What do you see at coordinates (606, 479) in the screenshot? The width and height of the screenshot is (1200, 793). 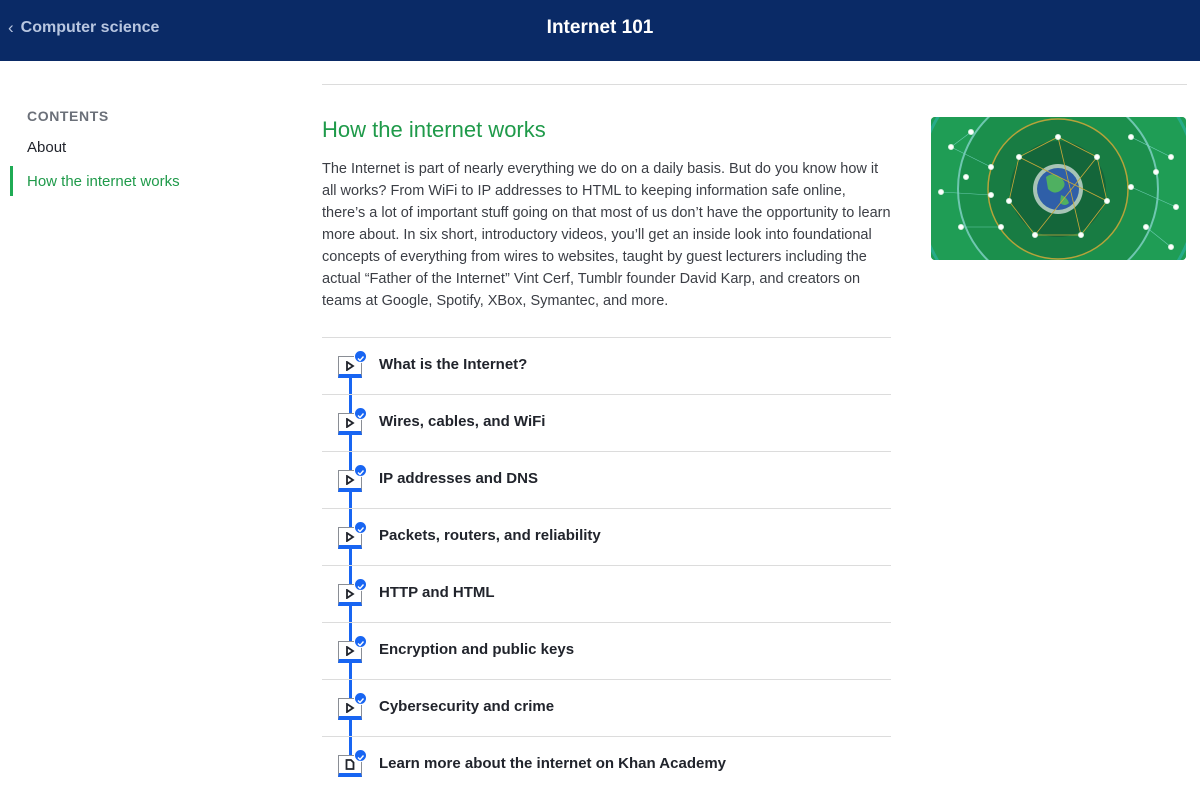 I see `lesson-item: IP addresses and DNS` at bounding box center [606, 479].